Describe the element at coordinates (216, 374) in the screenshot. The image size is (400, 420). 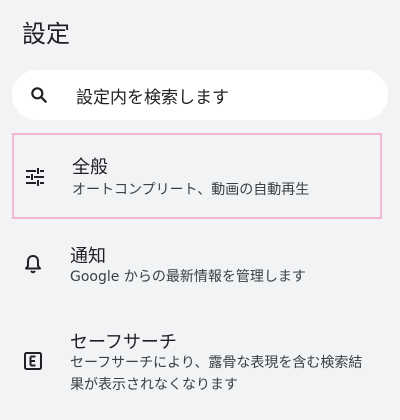
I see `settings-item-subtitle: セーフサーチにより、露骨な表現を含む検索結果が表示されなくなります` at that location.